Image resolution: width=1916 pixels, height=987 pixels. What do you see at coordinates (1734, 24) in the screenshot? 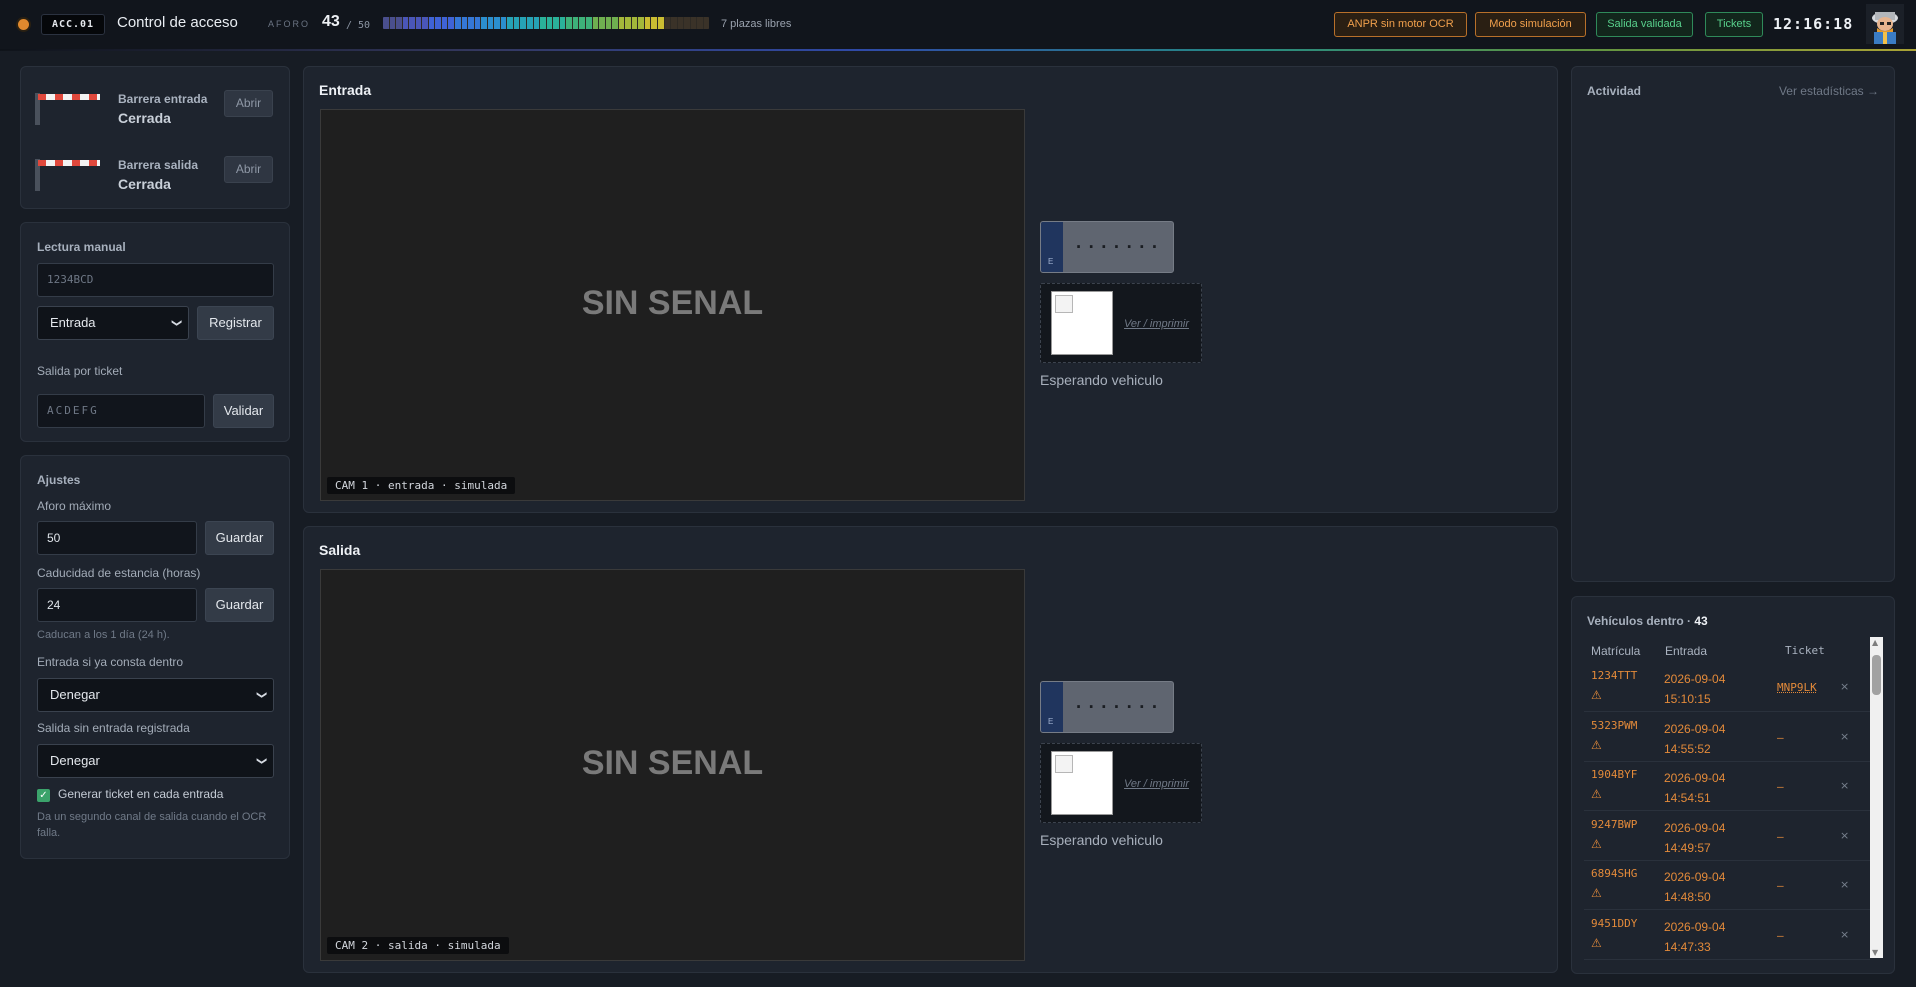
I see `tickets-chip: Tickets` at bounding box center [1734, 24].